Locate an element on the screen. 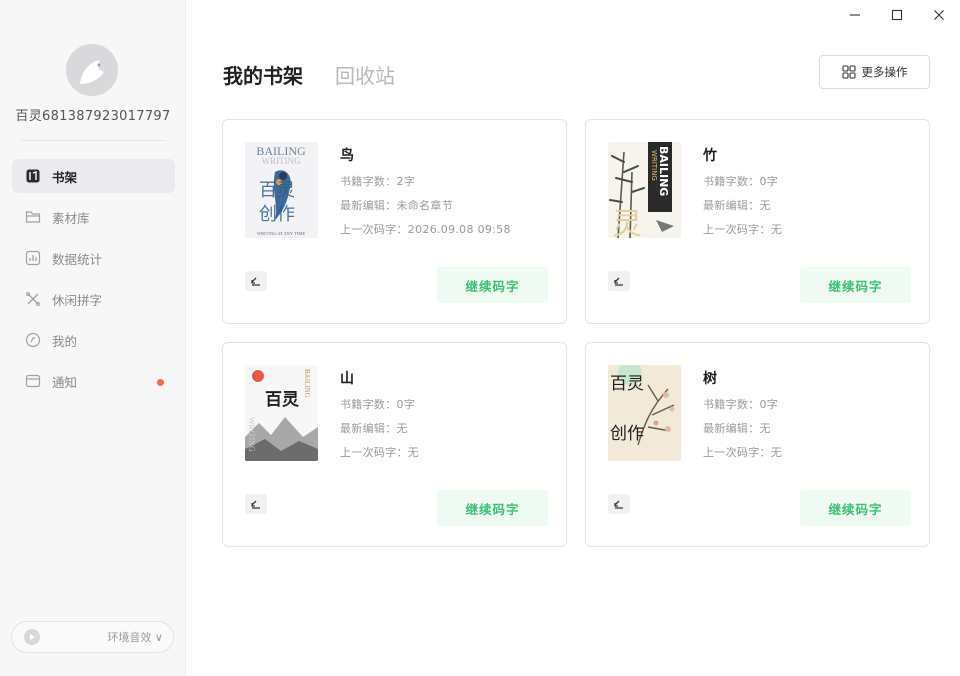 The image size is (960, 676). book-card: 百灵 创作 树 书籍字数：0字 最新编辑：无 上一次码字：无 继续码字 is located at coordinates (757, 444).